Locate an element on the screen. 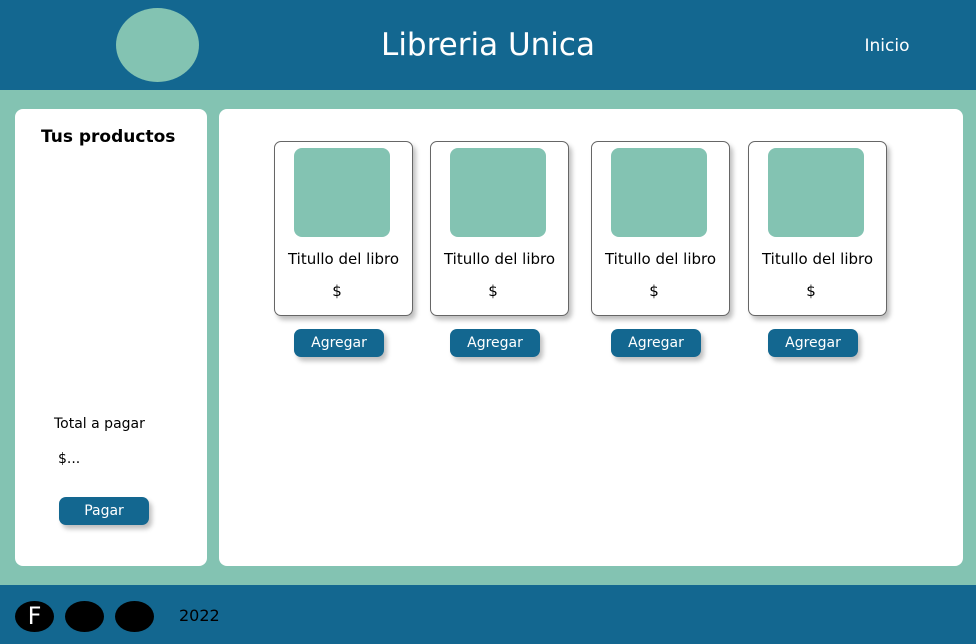  facebook-icon: F is located at coordinates (34, 616).